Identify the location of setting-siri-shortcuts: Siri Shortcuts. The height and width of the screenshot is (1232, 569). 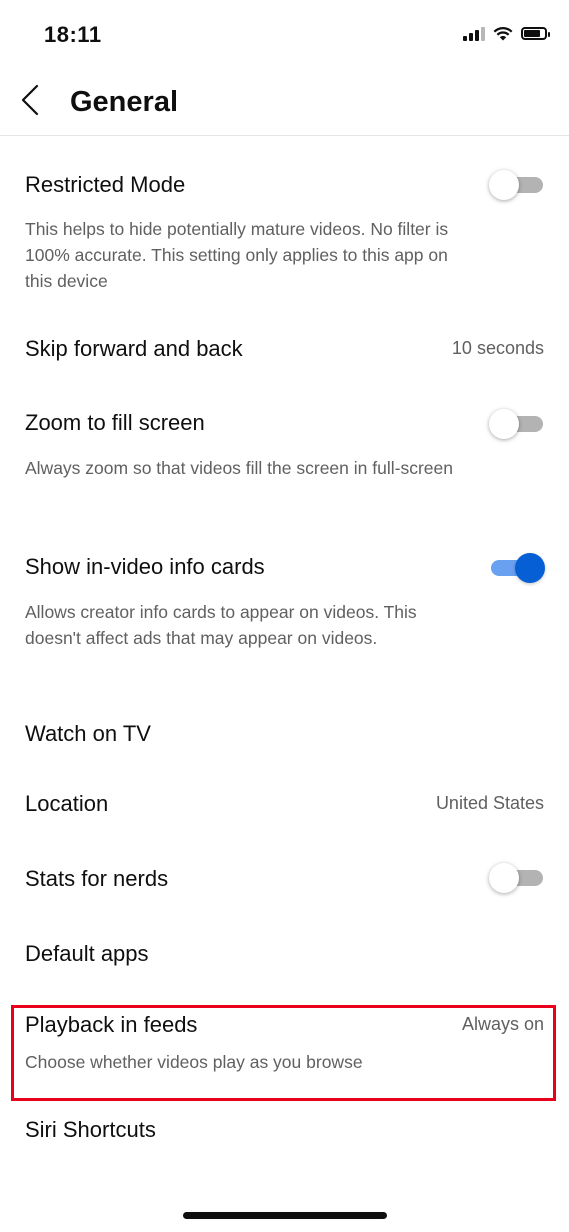
(284, 1141).